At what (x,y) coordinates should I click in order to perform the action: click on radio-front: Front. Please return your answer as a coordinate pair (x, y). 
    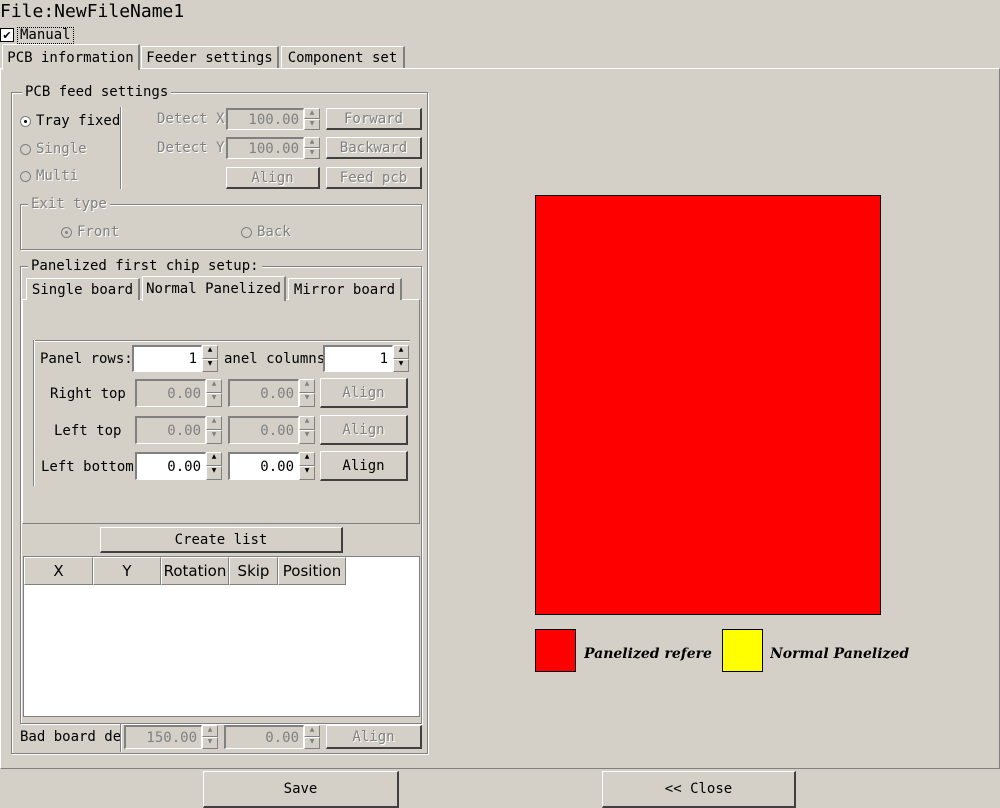
    Looking at the image, I should click on (90, 232).